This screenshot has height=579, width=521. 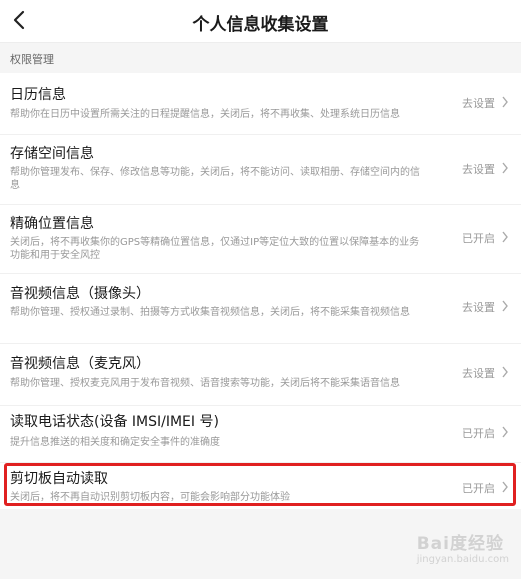 I want to click on item-title: 读取电话状态(设备 IMSI/IMEI 号), so click(x=114, y=422).